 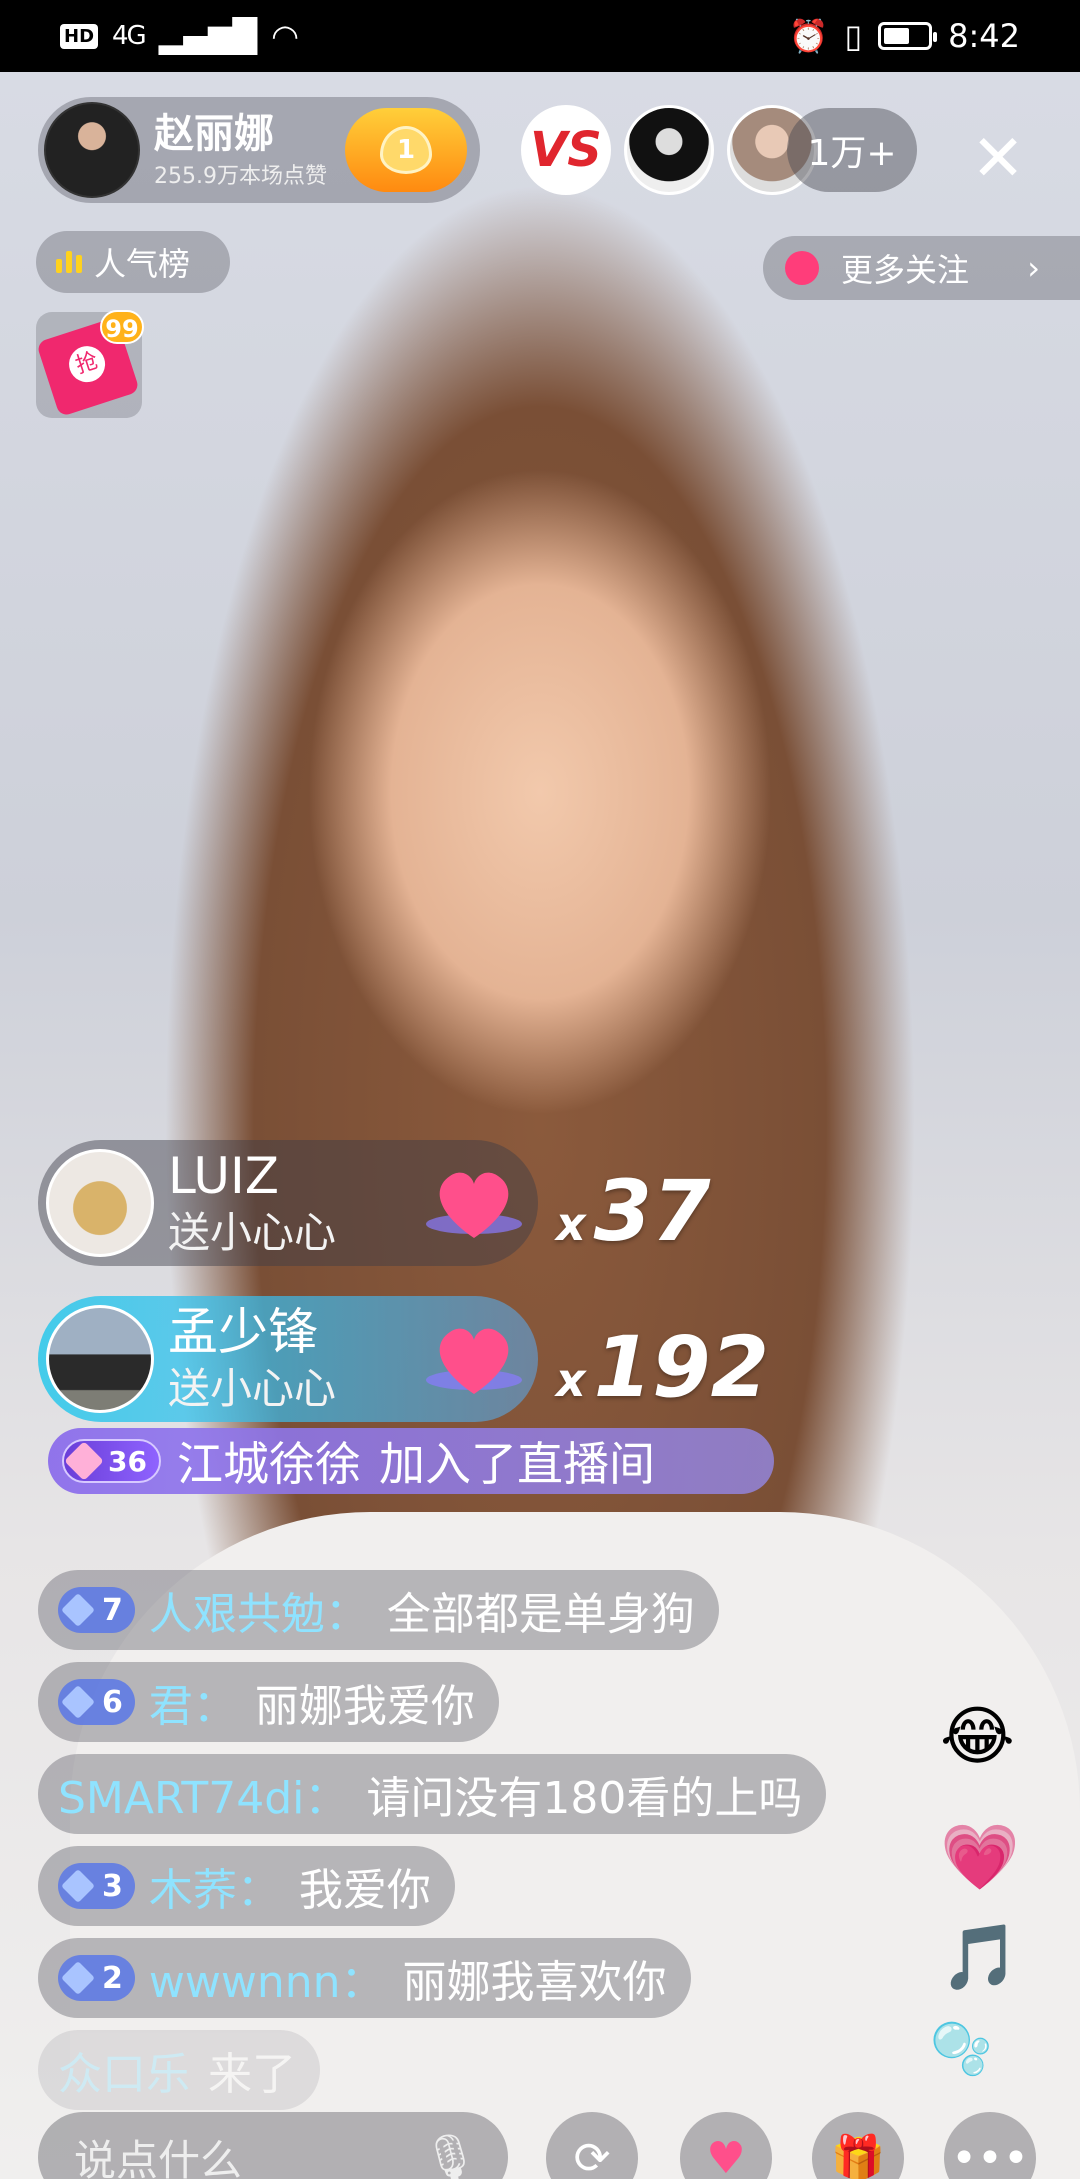 What do you see at coordinates (669, 150) in the screenshot?
I see `viewer-avatar` at bounding box center [669, 150].